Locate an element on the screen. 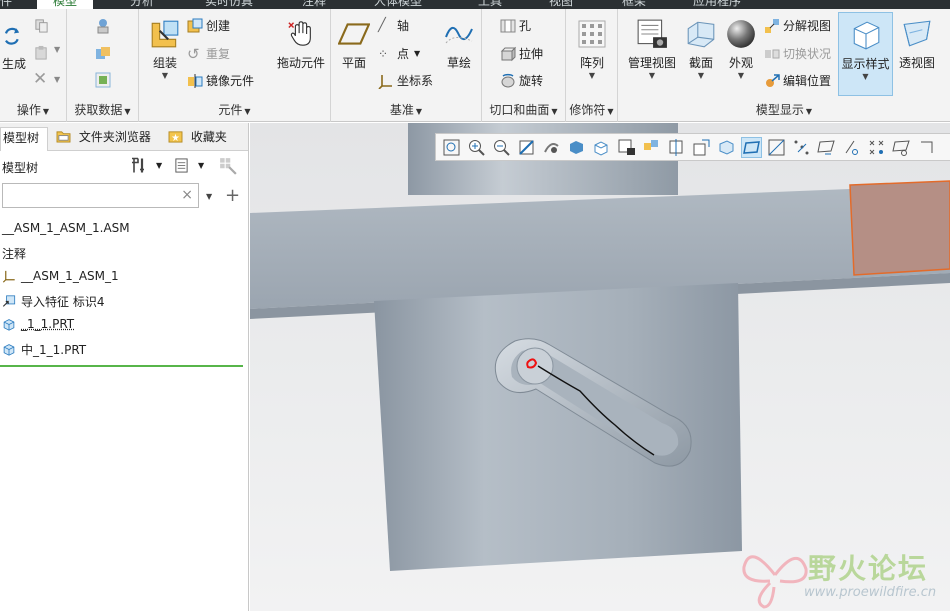 This screenshot has width=950, height=611. toggle-status-button: 切换状况 is located at coordinates (797, 53).